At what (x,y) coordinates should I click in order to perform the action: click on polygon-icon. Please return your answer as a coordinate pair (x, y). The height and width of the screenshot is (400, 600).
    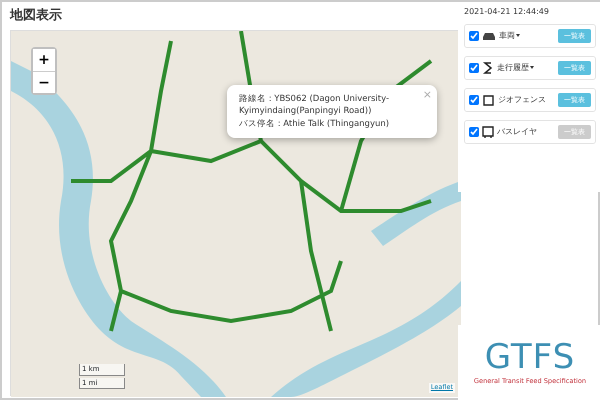
    Looking at the image, I should click on (488, 100).